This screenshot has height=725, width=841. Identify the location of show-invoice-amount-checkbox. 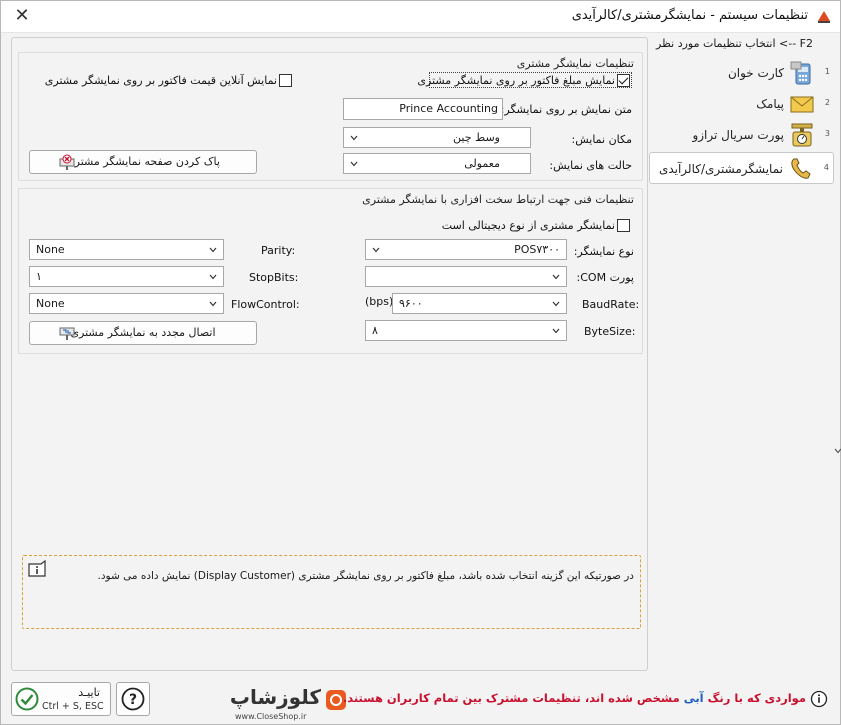
(623, 80).